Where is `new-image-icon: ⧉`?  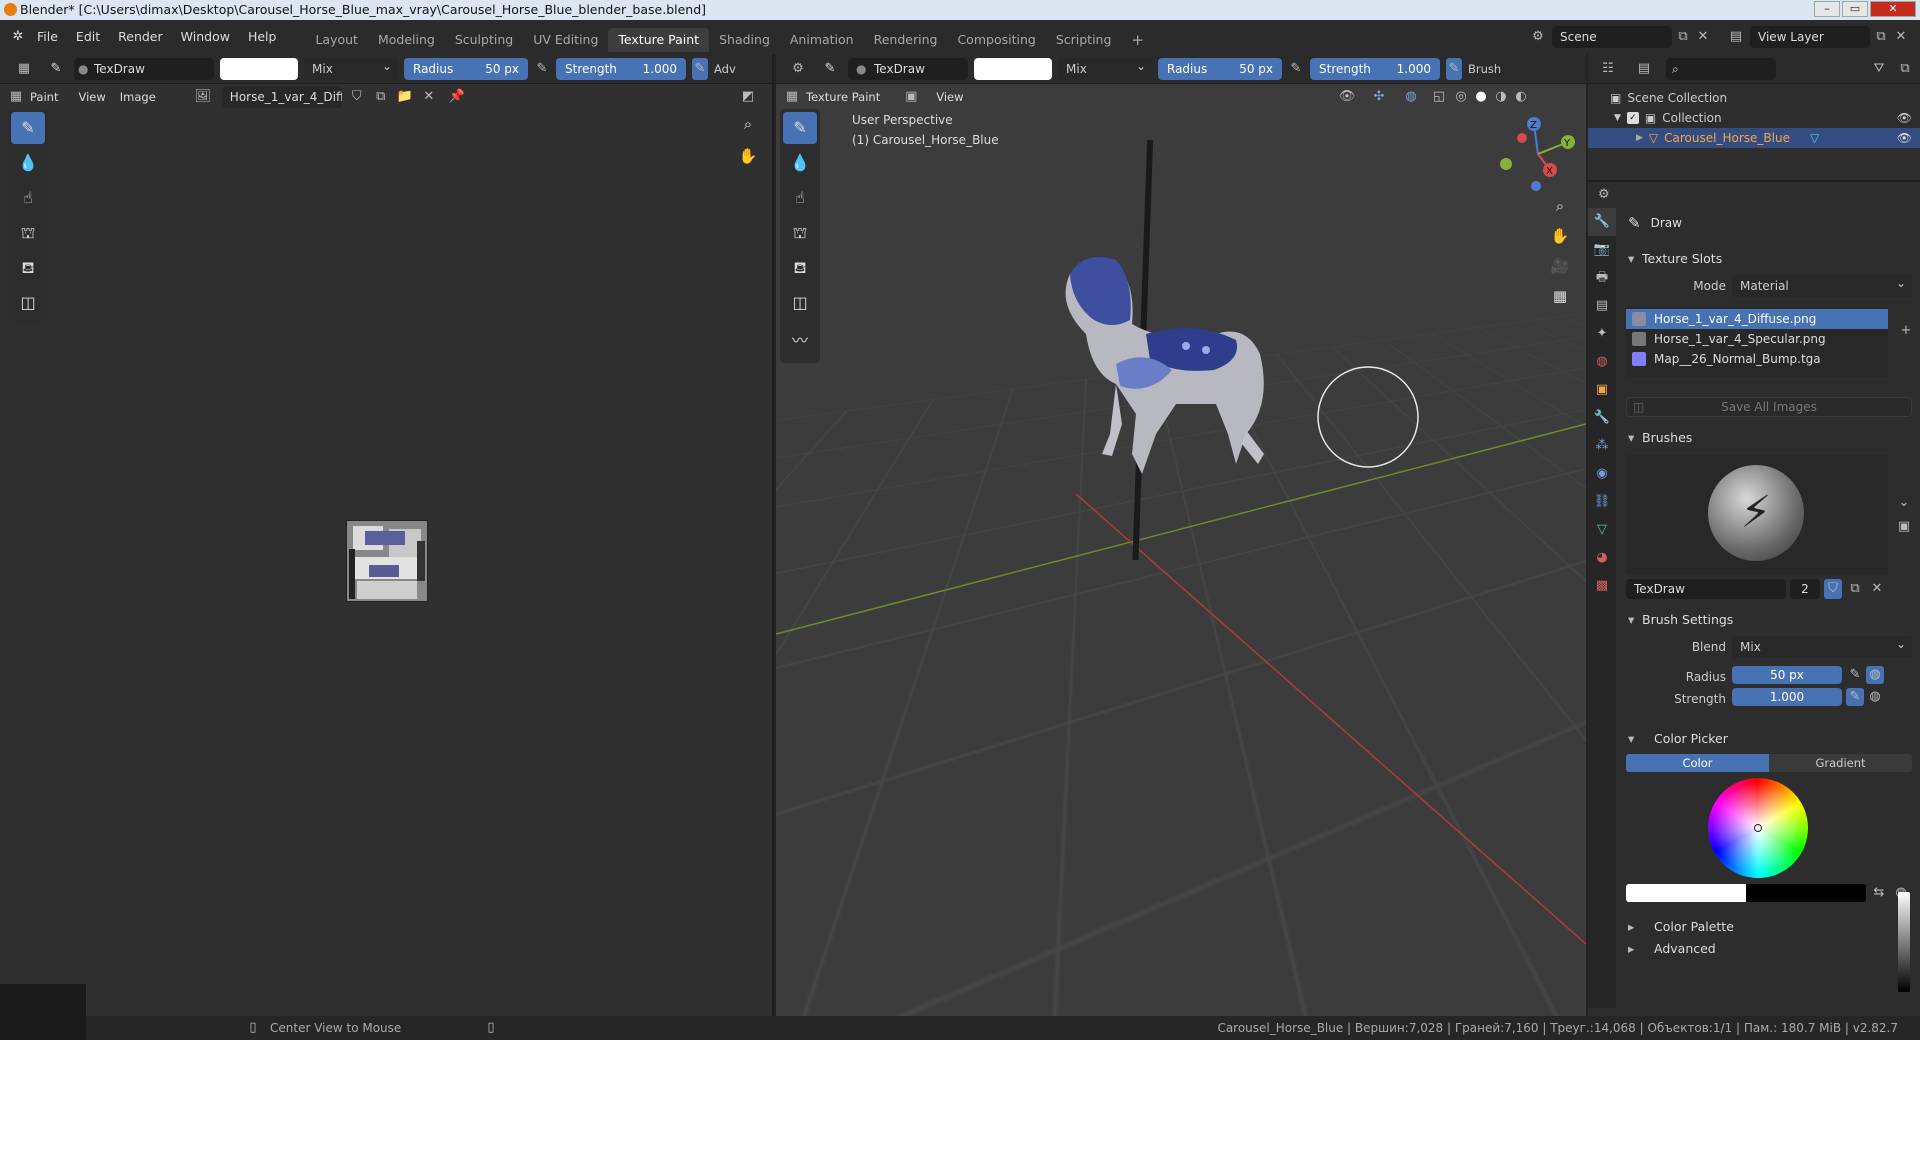 new-image-icon: ⧉ is located at coordinates (381, 97).